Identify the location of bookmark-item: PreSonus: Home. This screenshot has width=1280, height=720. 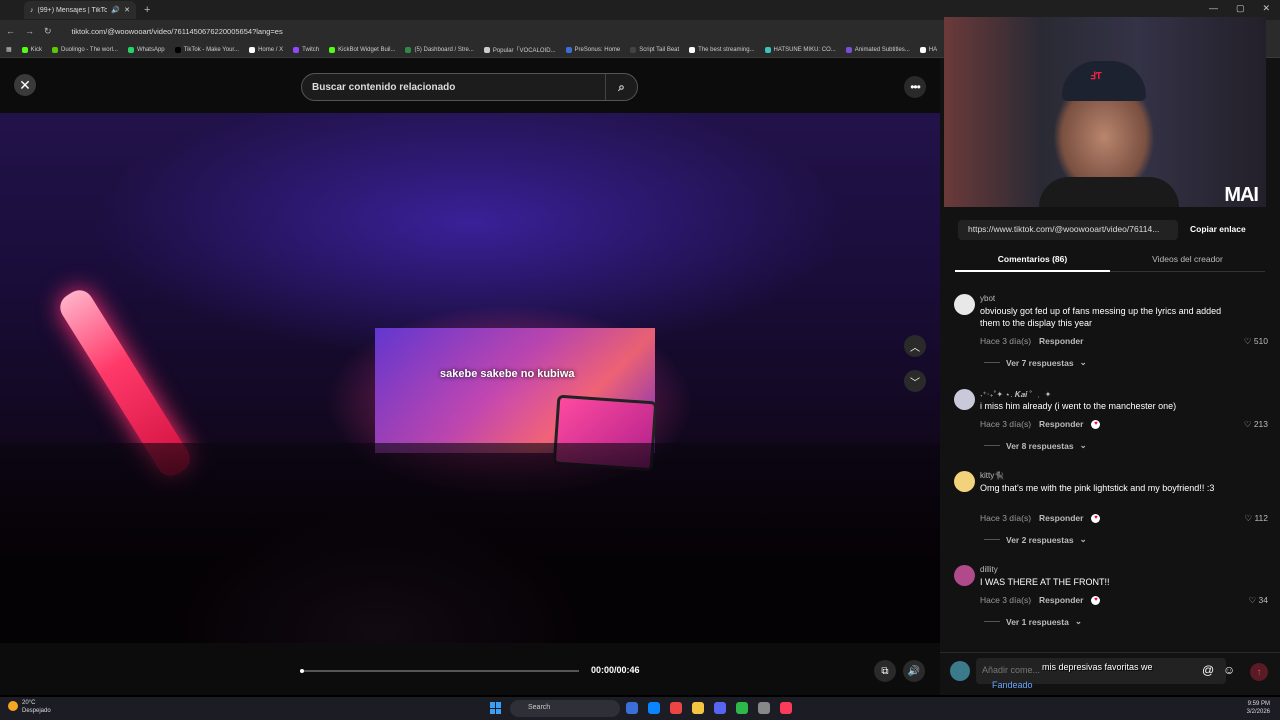
(592, 49).